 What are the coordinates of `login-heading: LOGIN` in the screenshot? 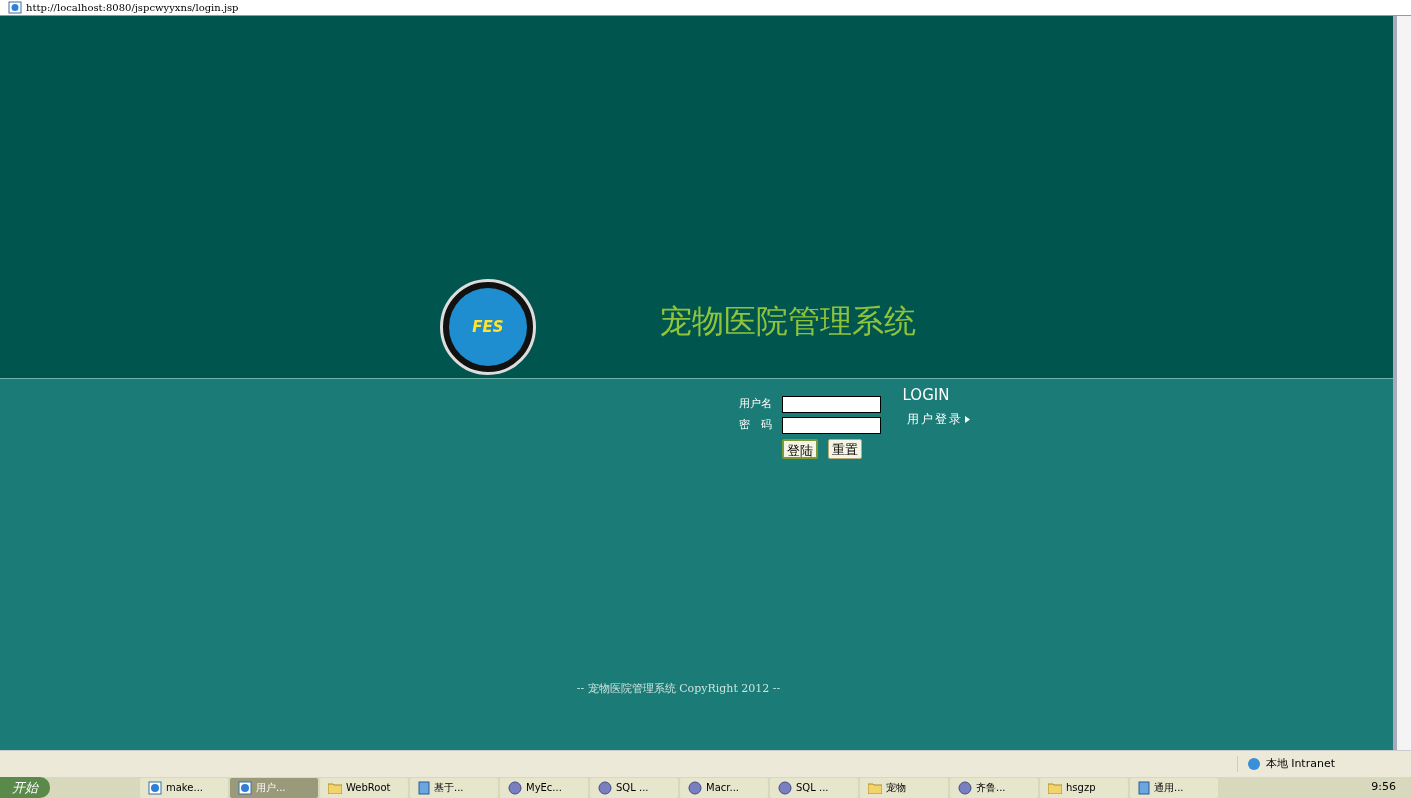 It's located at (926, 395).